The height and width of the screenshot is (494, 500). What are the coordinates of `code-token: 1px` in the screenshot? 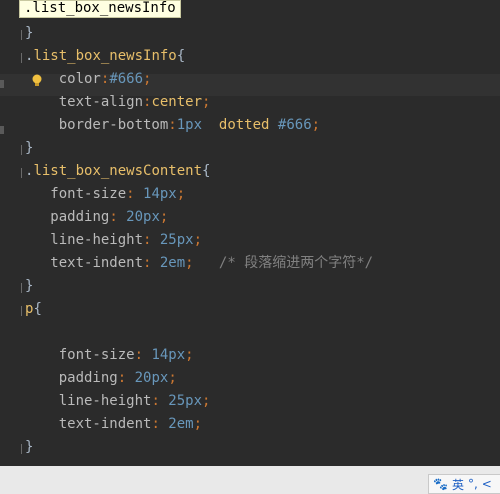 It's located at (189, 125).